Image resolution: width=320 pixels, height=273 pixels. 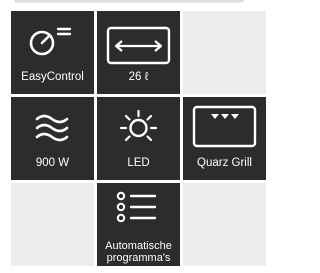 I want to click on feature-tile-easycontrol: EasyControl, so click(x=52, y=52).